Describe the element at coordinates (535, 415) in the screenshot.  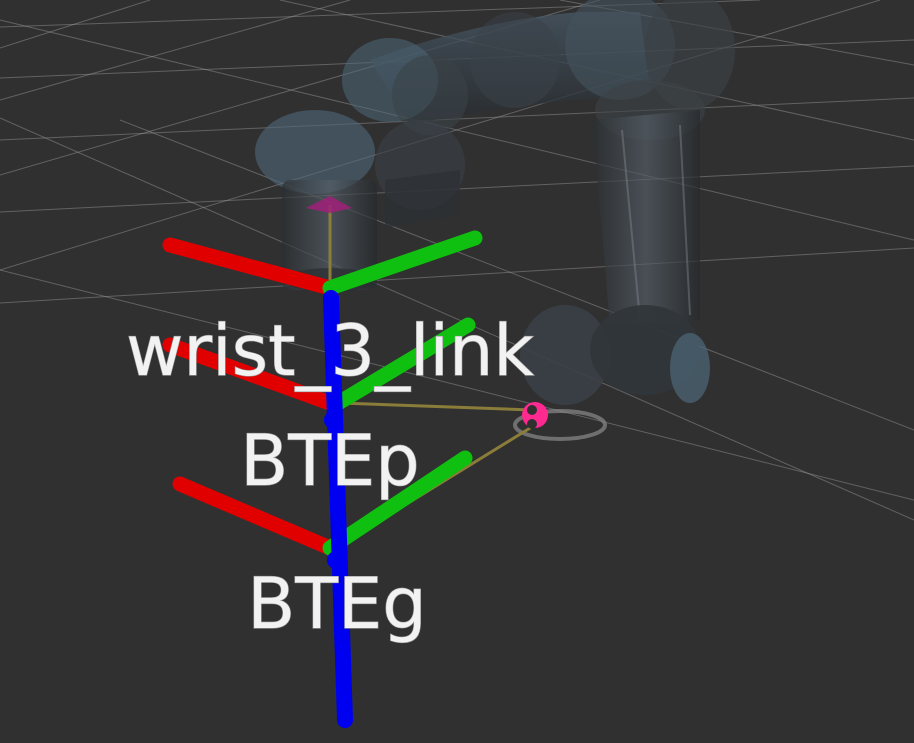
I see `tcp-marker-icon` at that location.